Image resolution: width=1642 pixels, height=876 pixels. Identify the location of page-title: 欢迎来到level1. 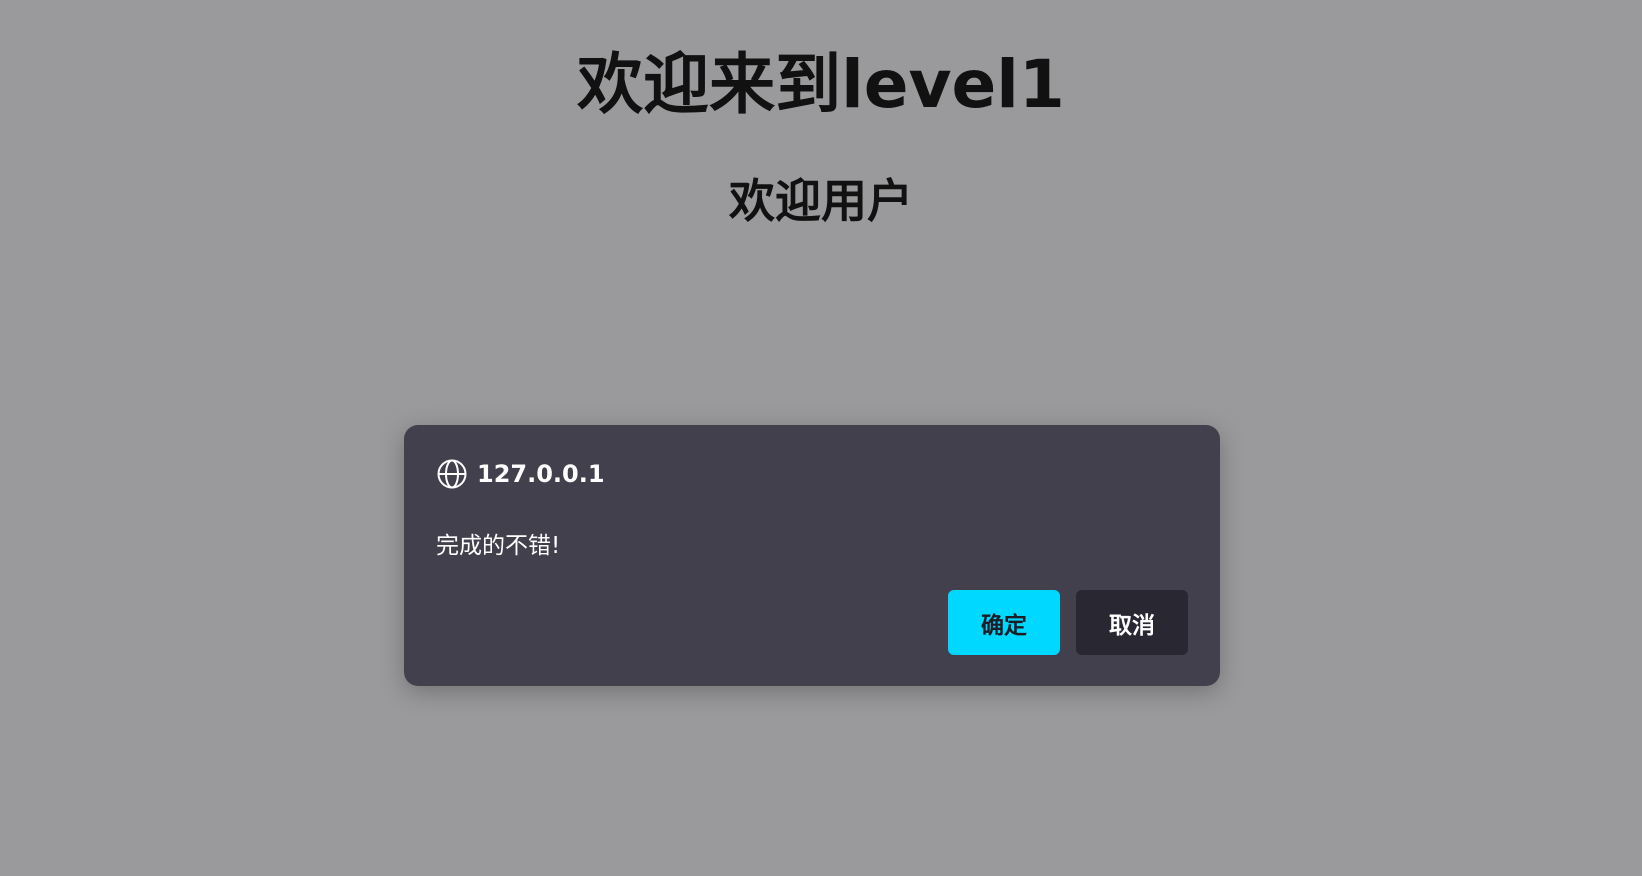
(821, 84).